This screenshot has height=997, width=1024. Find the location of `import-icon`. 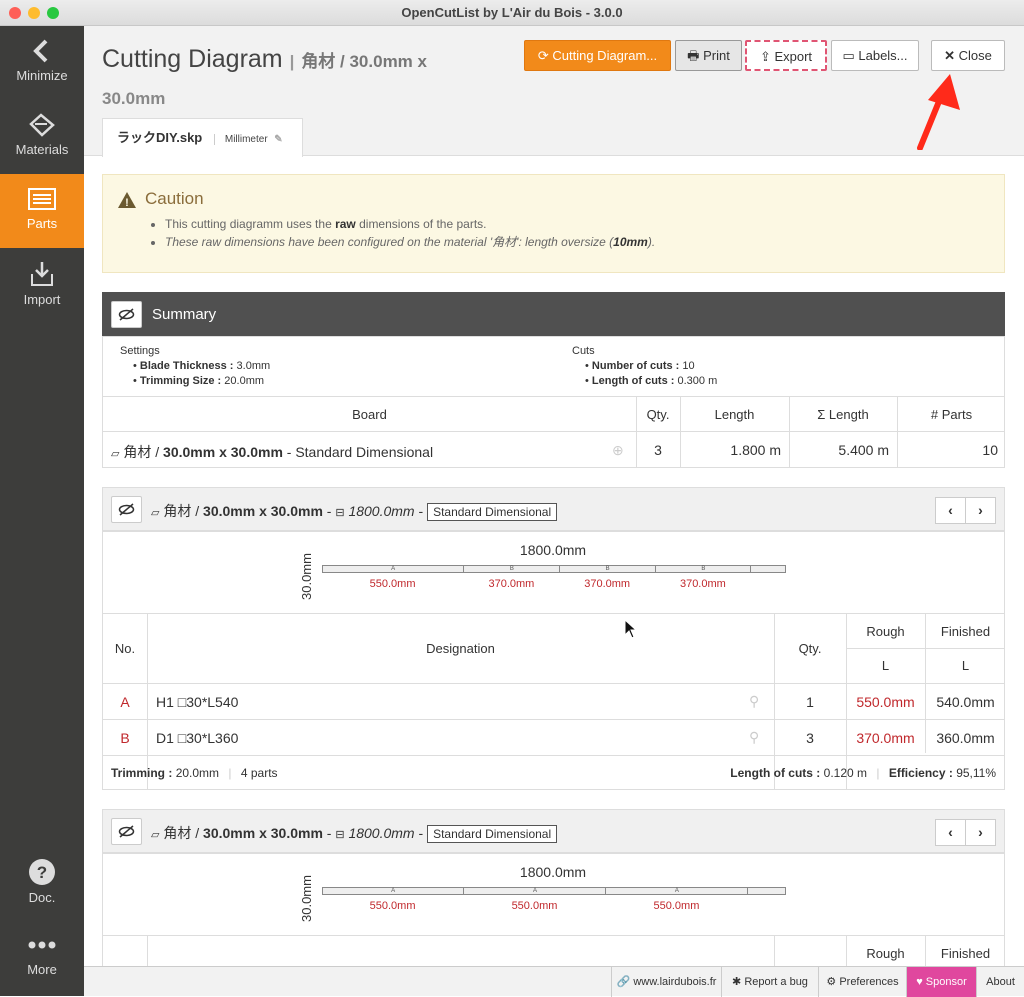

import-icon is located at coordinates (42, 274).